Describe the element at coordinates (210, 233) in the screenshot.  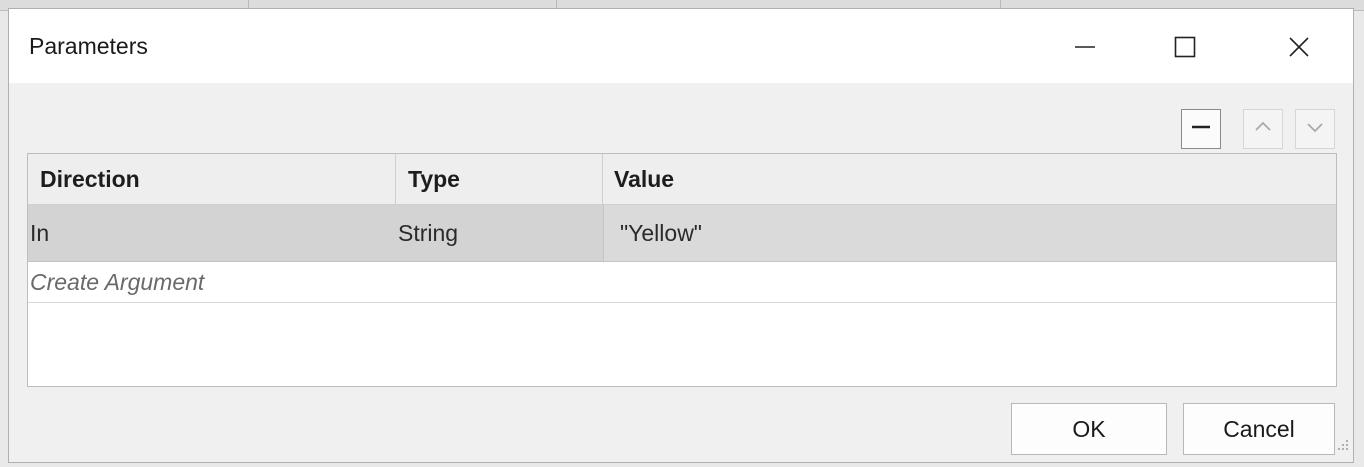
I see `direction-cell: In` at that location.